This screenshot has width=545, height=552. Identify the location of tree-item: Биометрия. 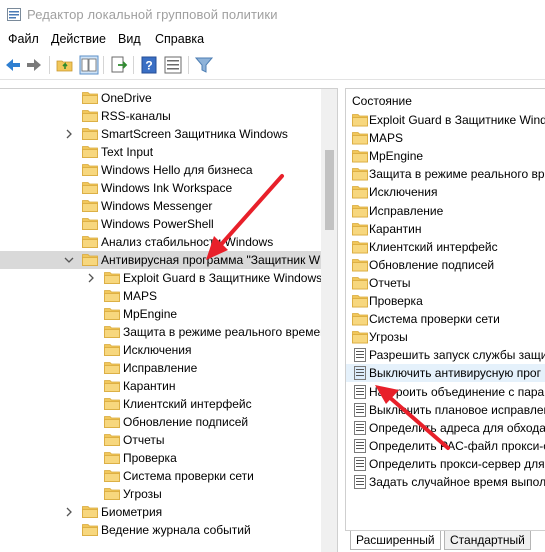
(160, 512).